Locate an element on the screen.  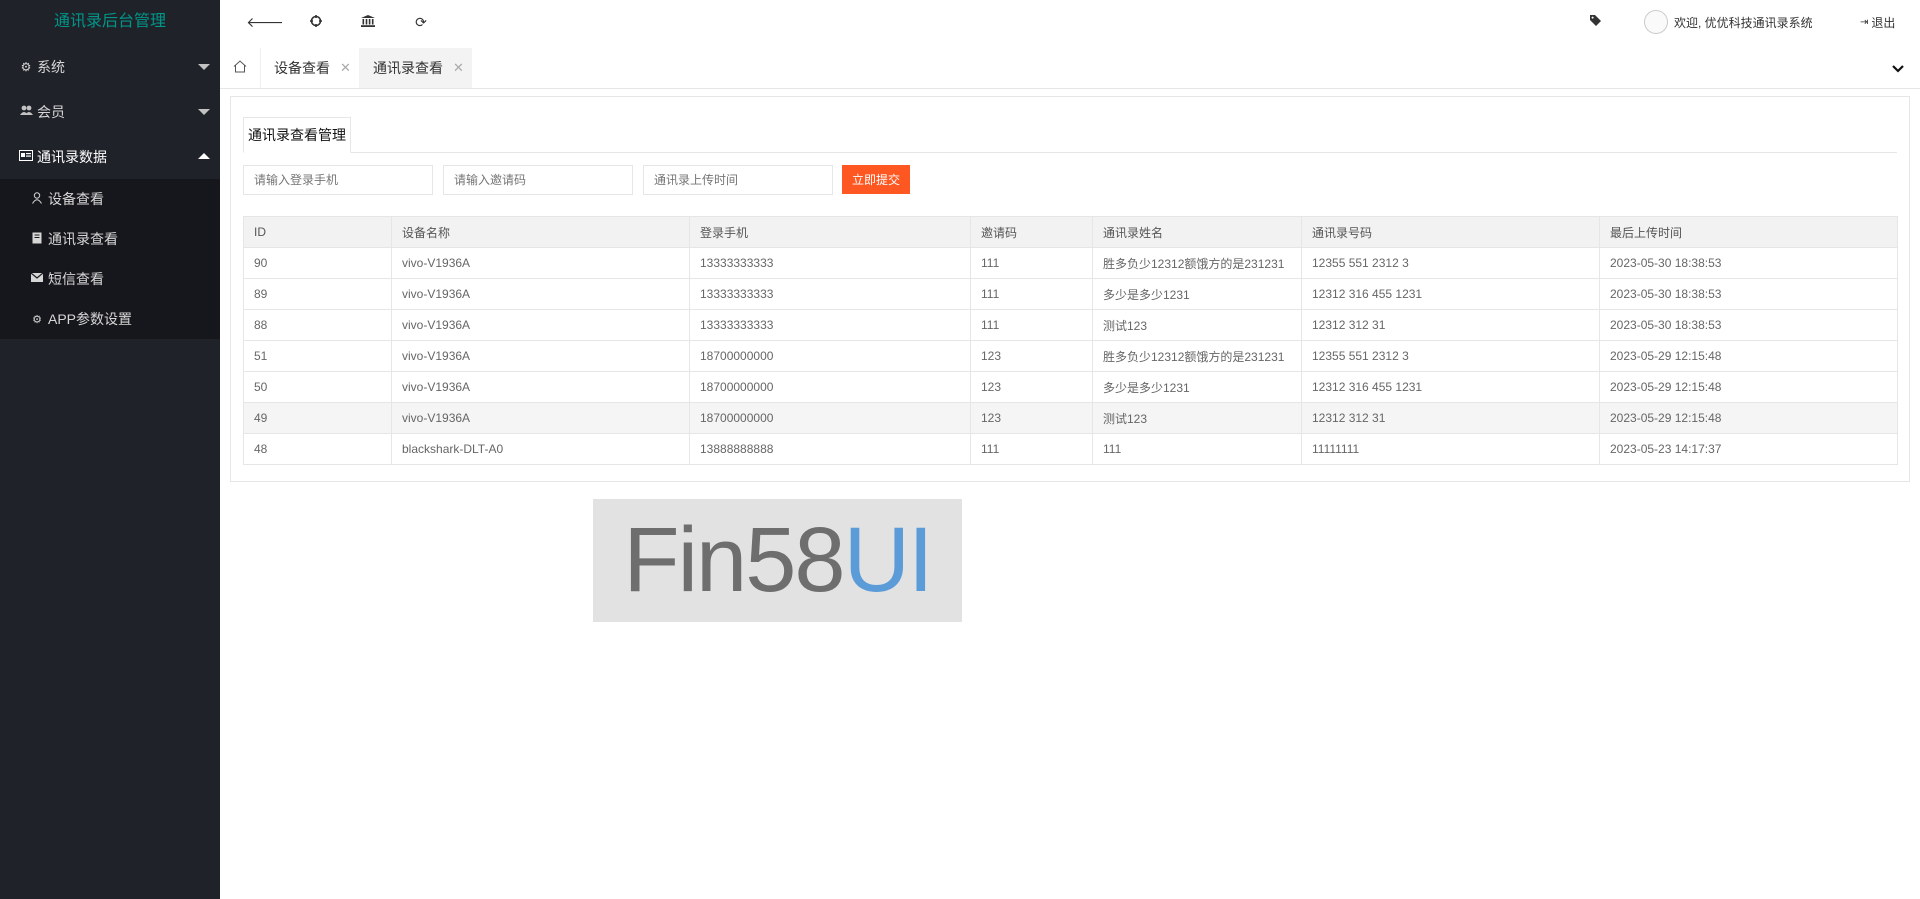
sidebar-item-members: 会员 is located at coordinates (110, 111).